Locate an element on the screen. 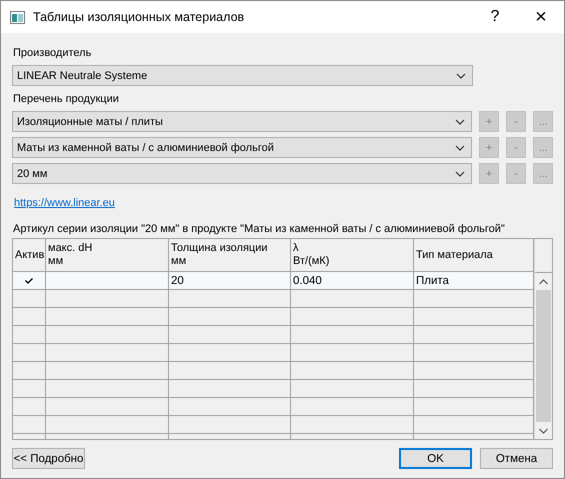 The width and height of the screenshot is (565, 479). dialog-button: OK is located at coordinates (435, 458).